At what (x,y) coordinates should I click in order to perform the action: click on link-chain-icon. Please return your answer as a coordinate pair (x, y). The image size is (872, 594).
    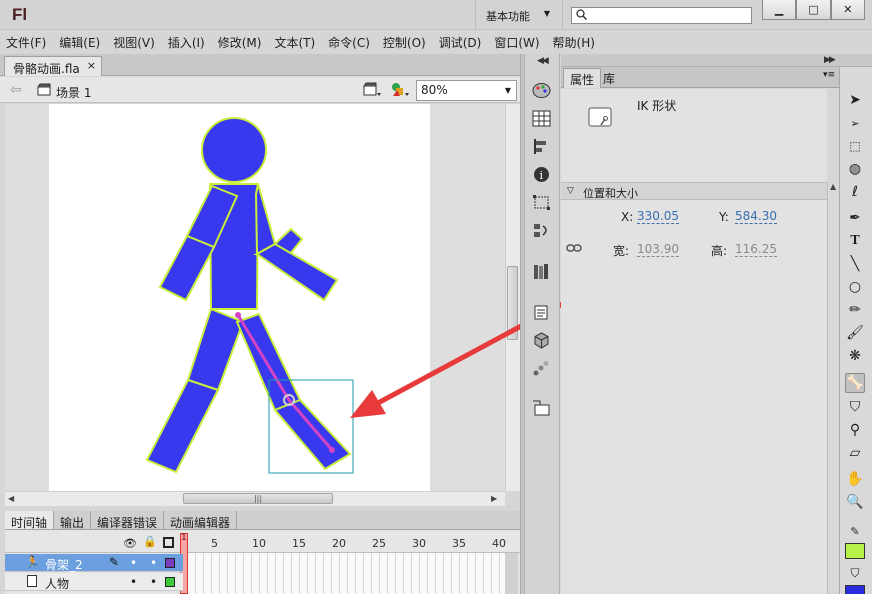
    Looking at the image, I should click on (574, 248).